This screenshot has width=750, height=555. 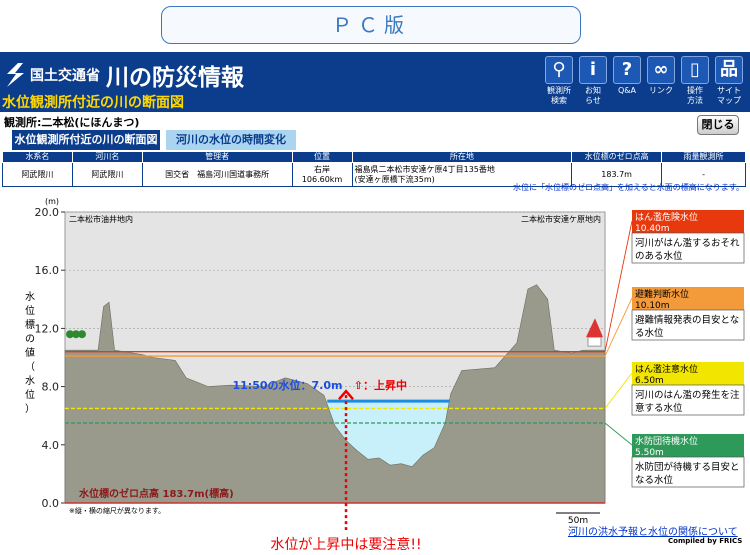 What do you see at coordinates (30, 409) in the screenshot?
I see `y-axis-label: ）` at bounding box center [30, 409].